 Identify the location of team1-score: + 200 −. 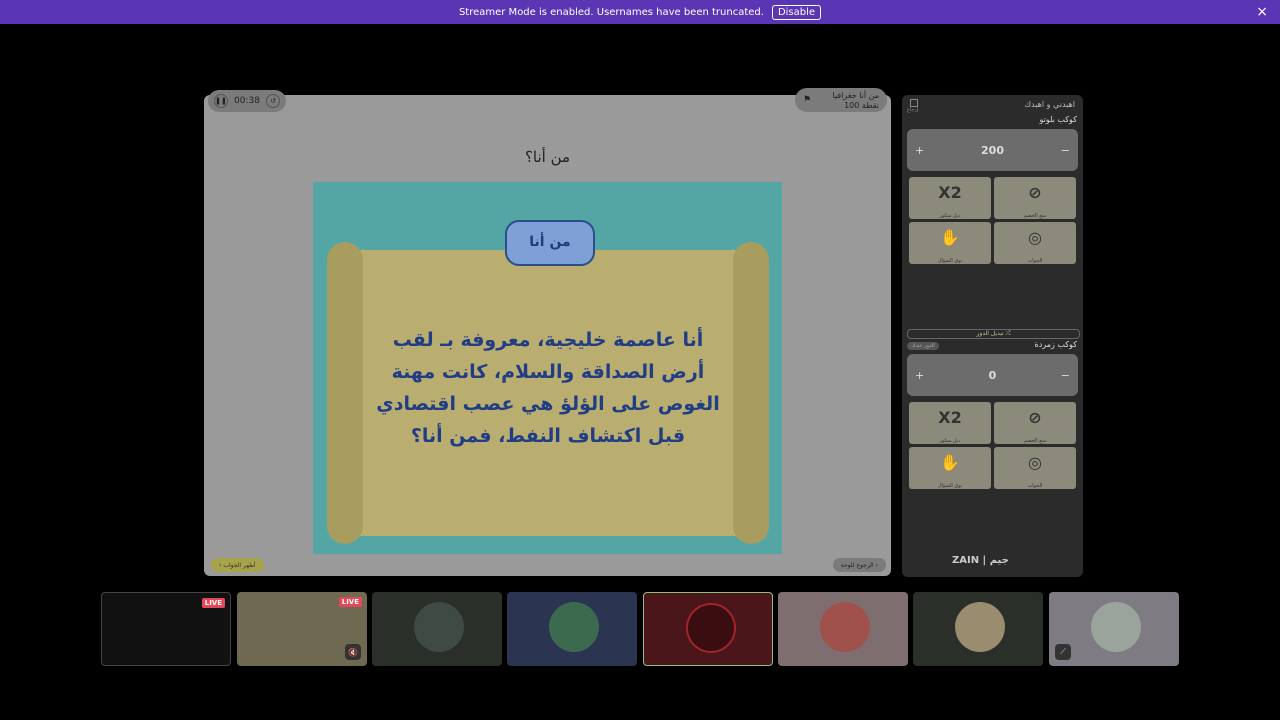
(992, 150).